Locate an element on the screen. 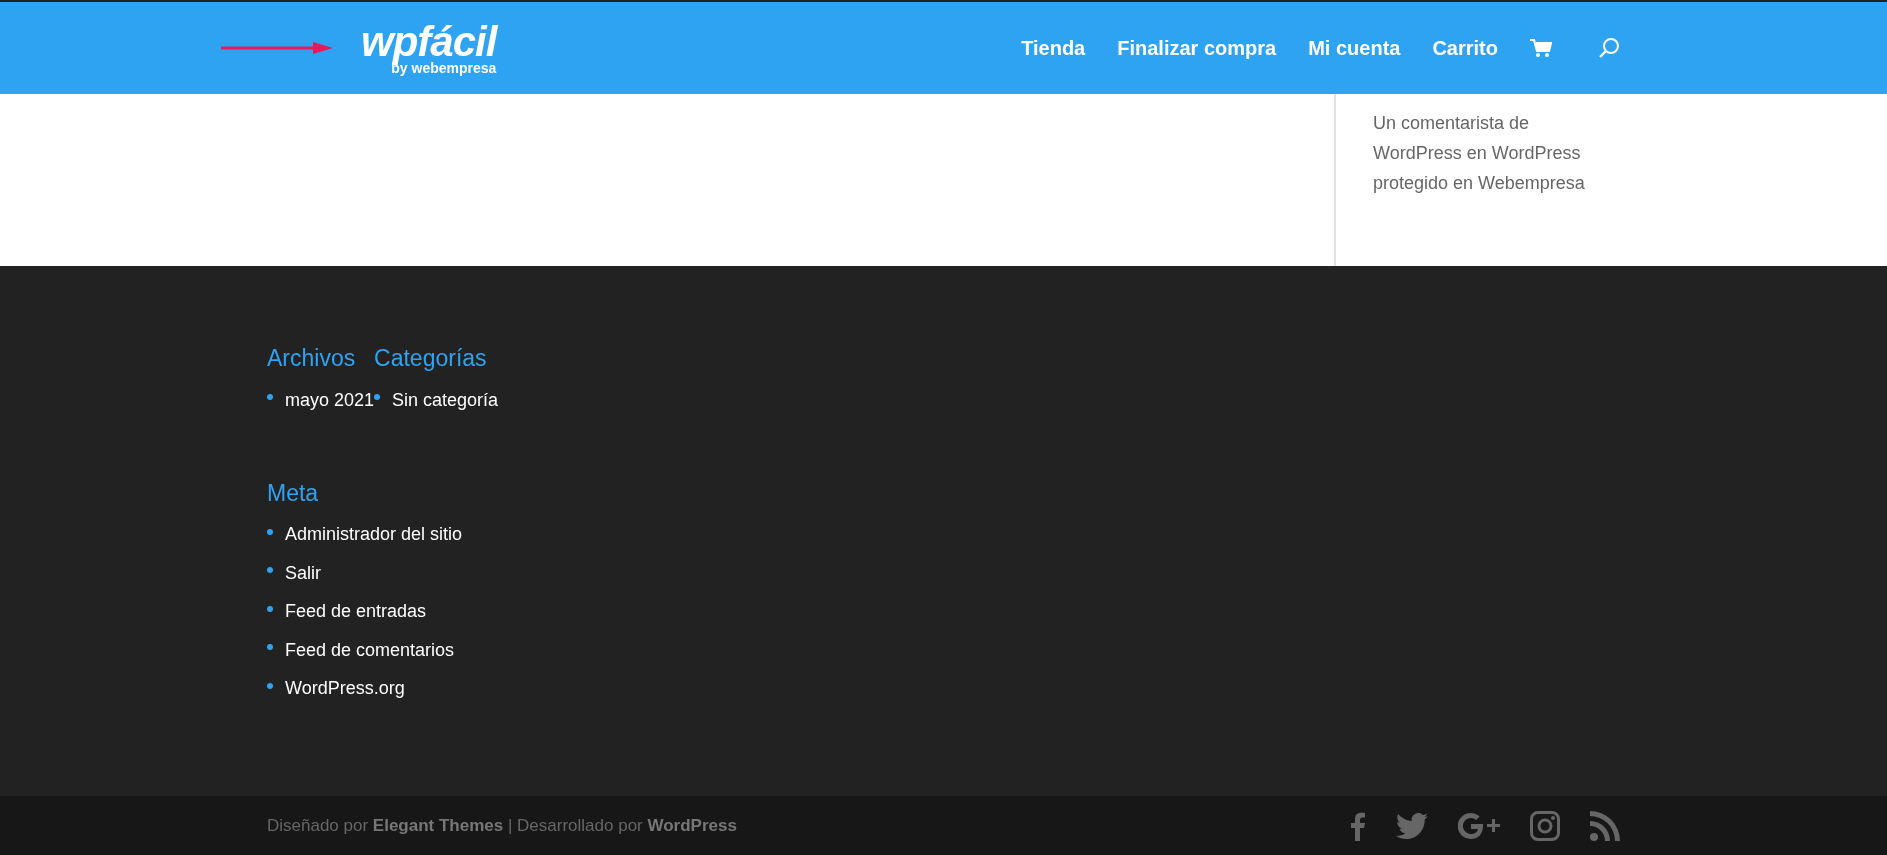  widget-link: Feed de entradas is located at coordinates (356, 612).